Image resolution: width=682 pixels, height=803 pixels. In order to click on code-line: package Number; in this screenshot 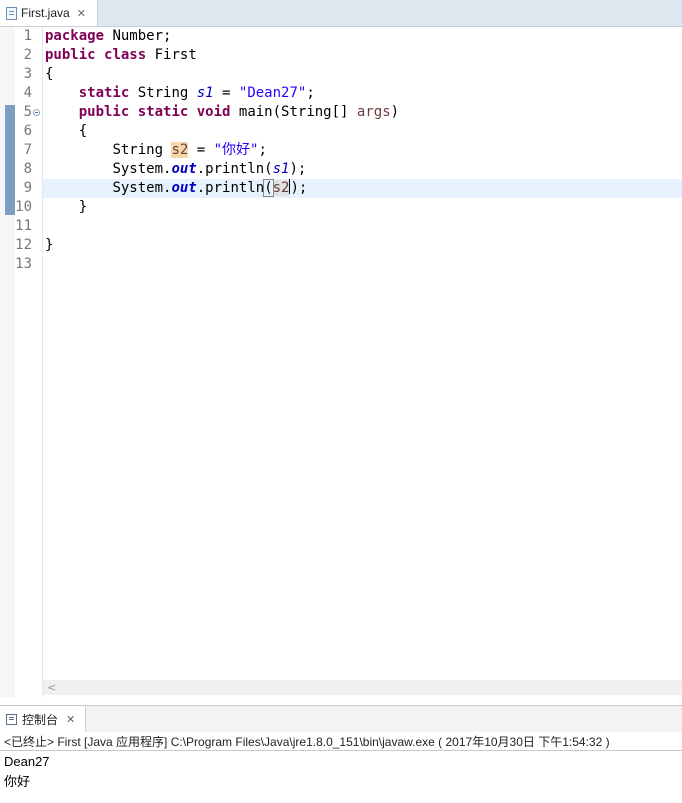, I will do `click(108, 36)`.